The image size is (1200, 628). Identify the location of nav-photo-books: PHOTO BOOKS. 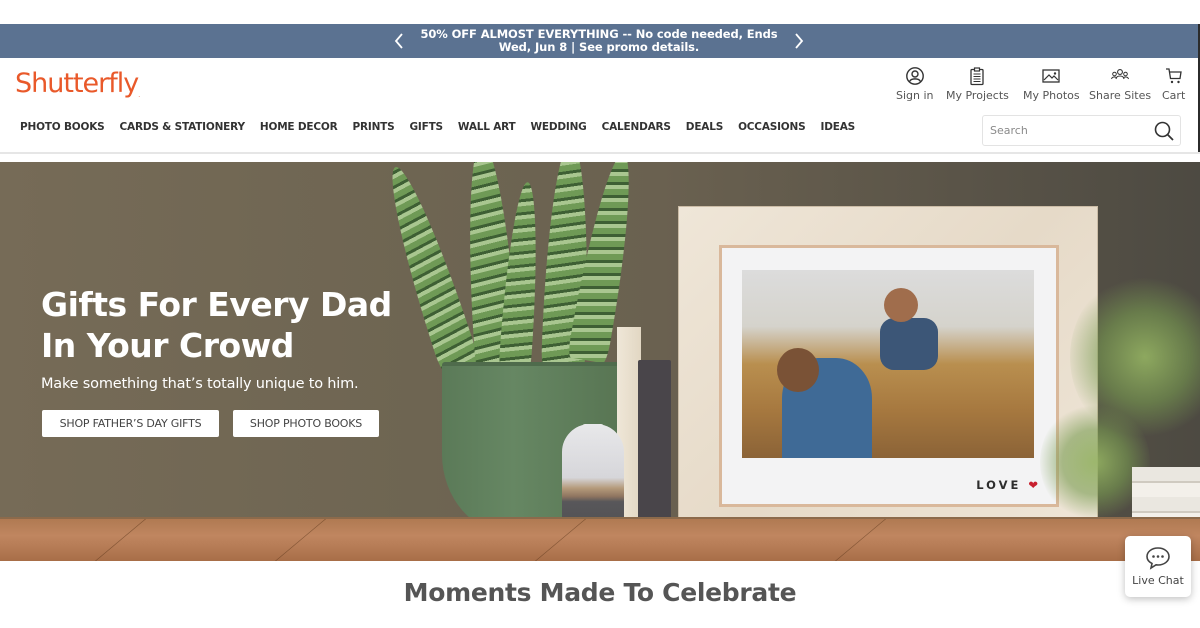
(62, 127).